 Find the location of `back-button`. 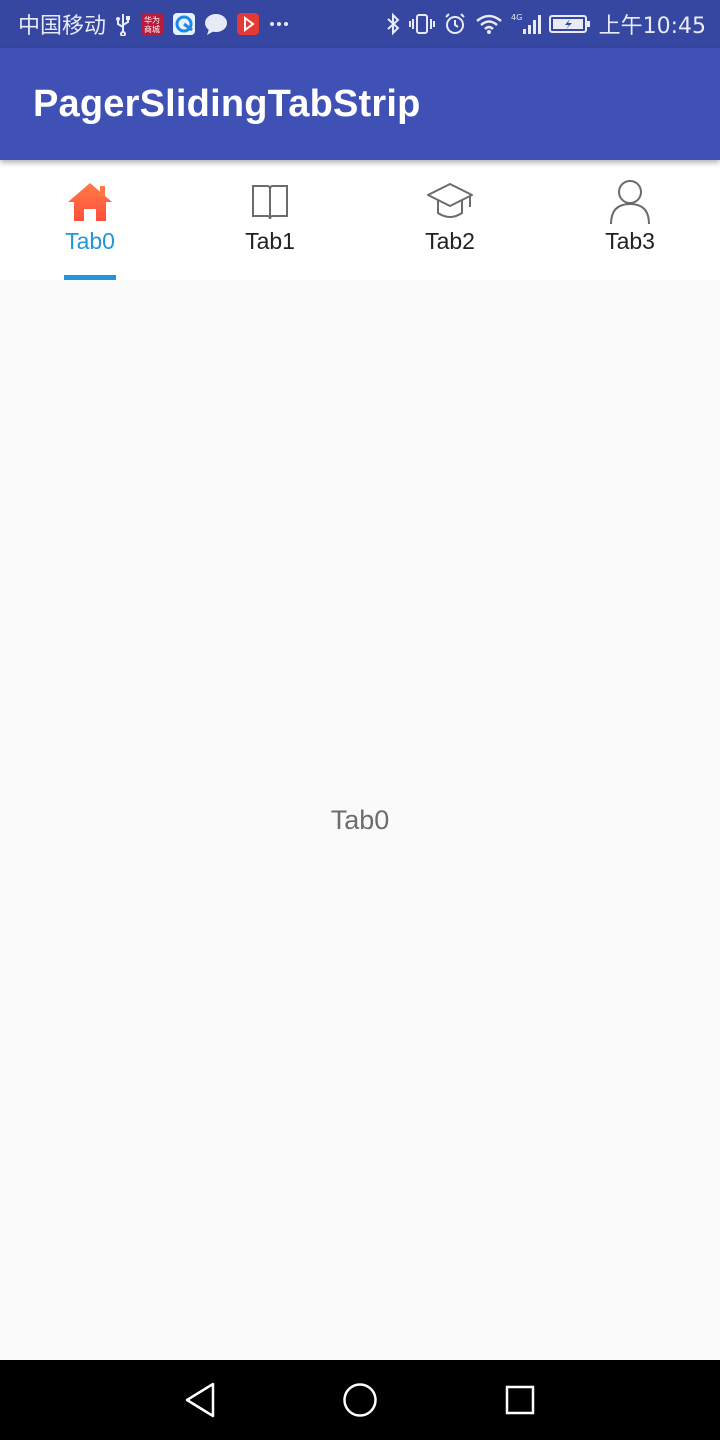

back-button is located at coordinates (200, 1400).